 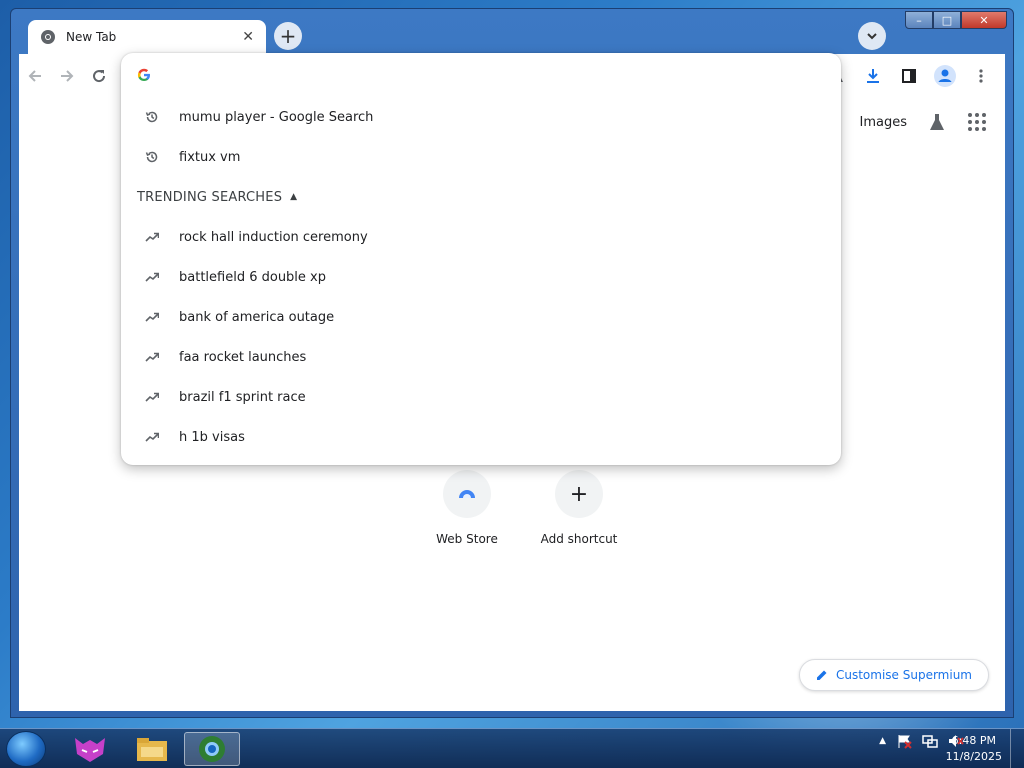 I want to click on window-controls: – □ ✕, so click(x=956, y=20).